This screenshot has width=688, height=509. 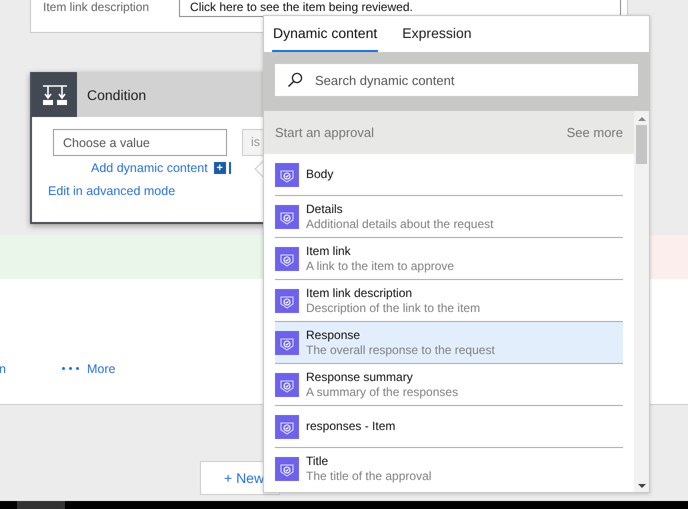 I want to click on scroll-up-icon, so click(x=642, y=119).